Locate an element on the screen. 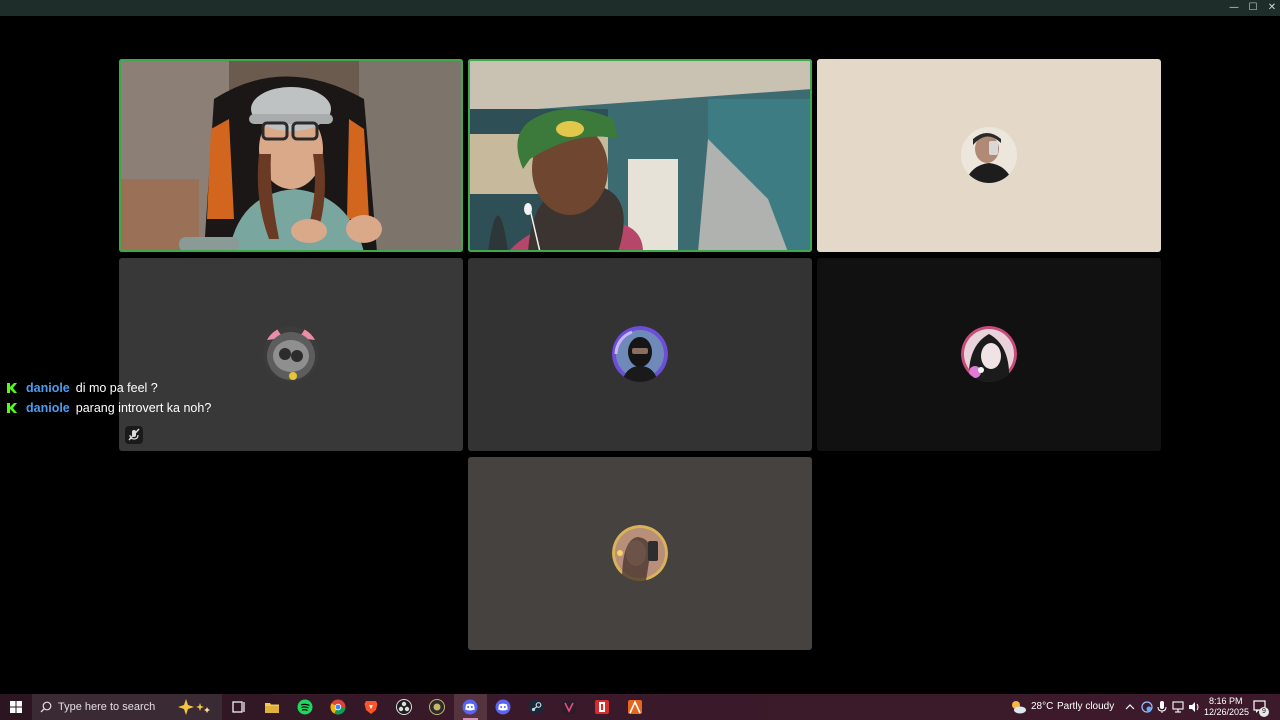 This screenshot has width=1280, height=720. chat-text: parang introvert ka noh? is located at coordinates (143, 408).